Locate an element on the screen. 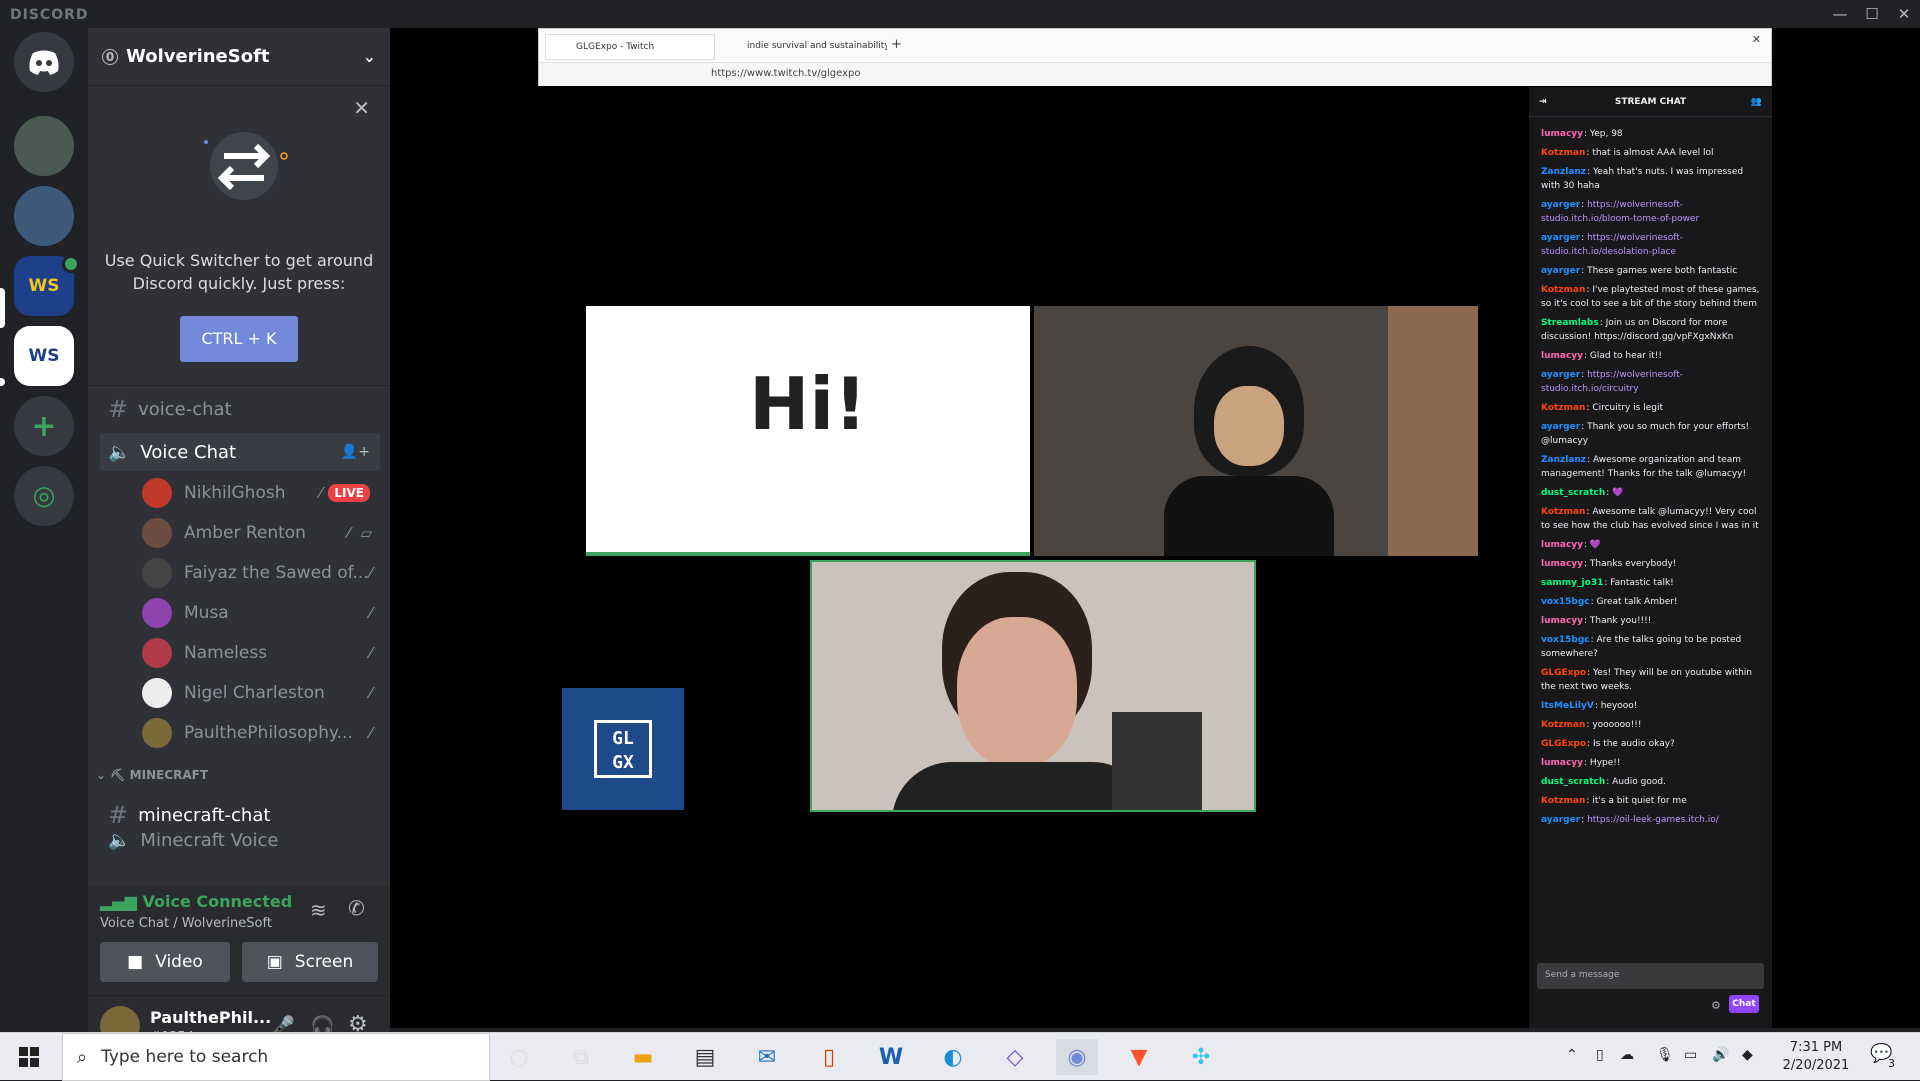 This screenshot has width=1920, height=1081. glgx-logo-tile: GL GX is located at coordinates (623, 749).